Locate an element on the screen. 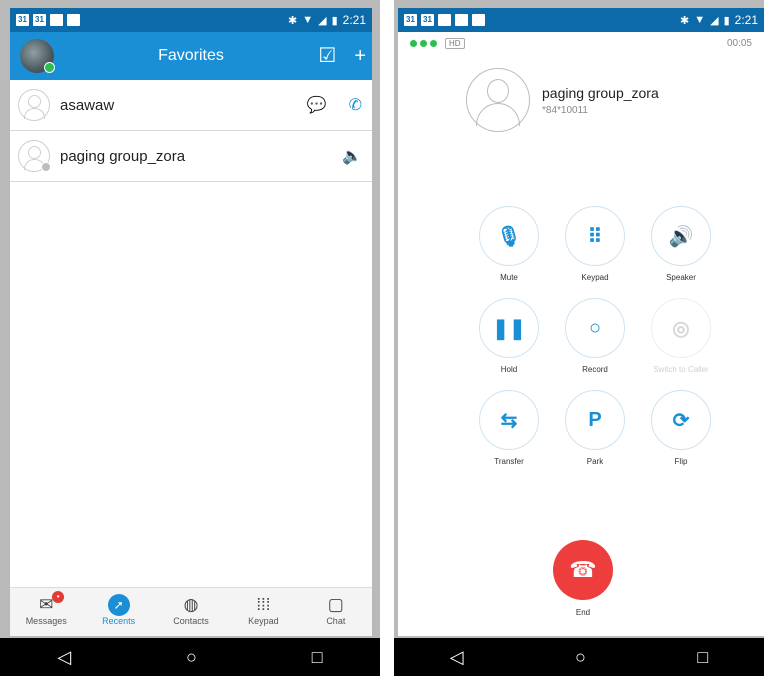 This screenshot has width=764, height=676. end-call-button: ☎ is located at coordinates (583, 570).